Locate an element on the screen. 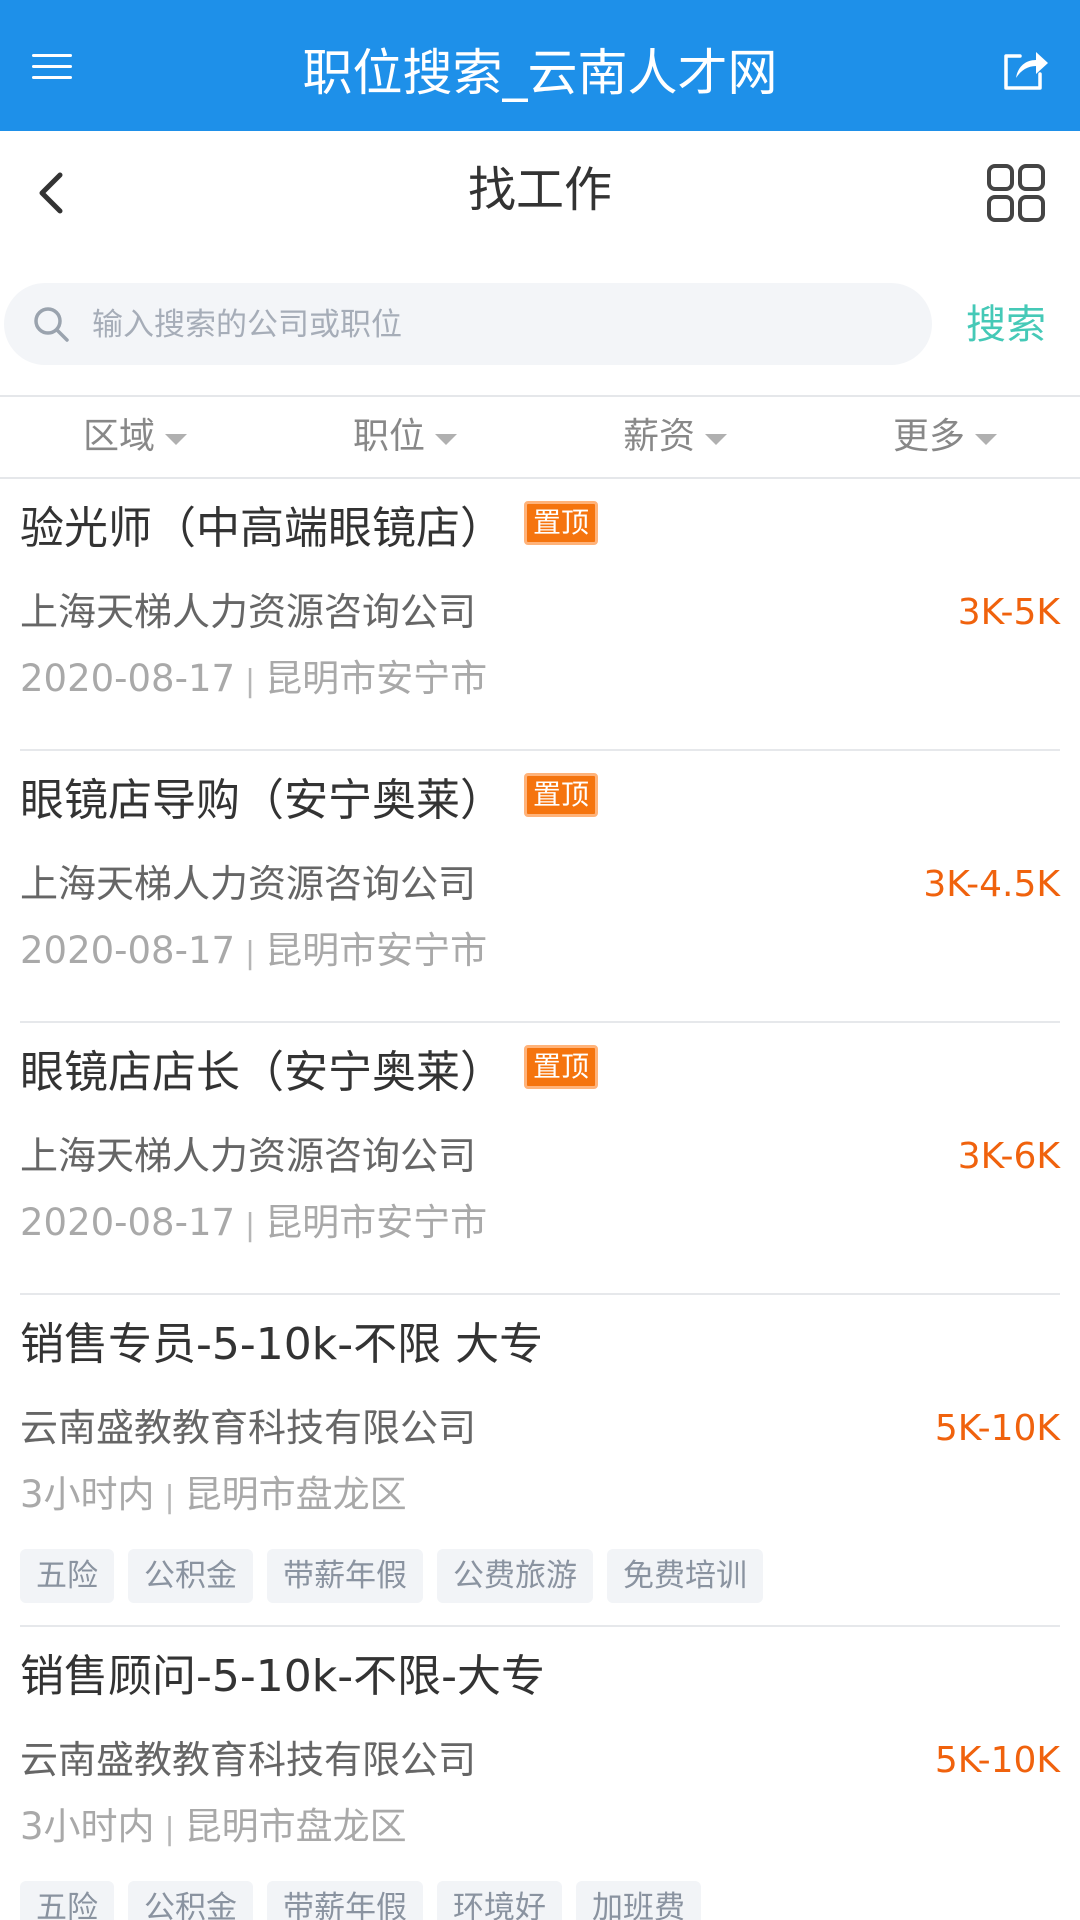 The width and height of the screenshot is (1080, 1920). nav-bar: 找工作 is located at coordinates (540, 191).